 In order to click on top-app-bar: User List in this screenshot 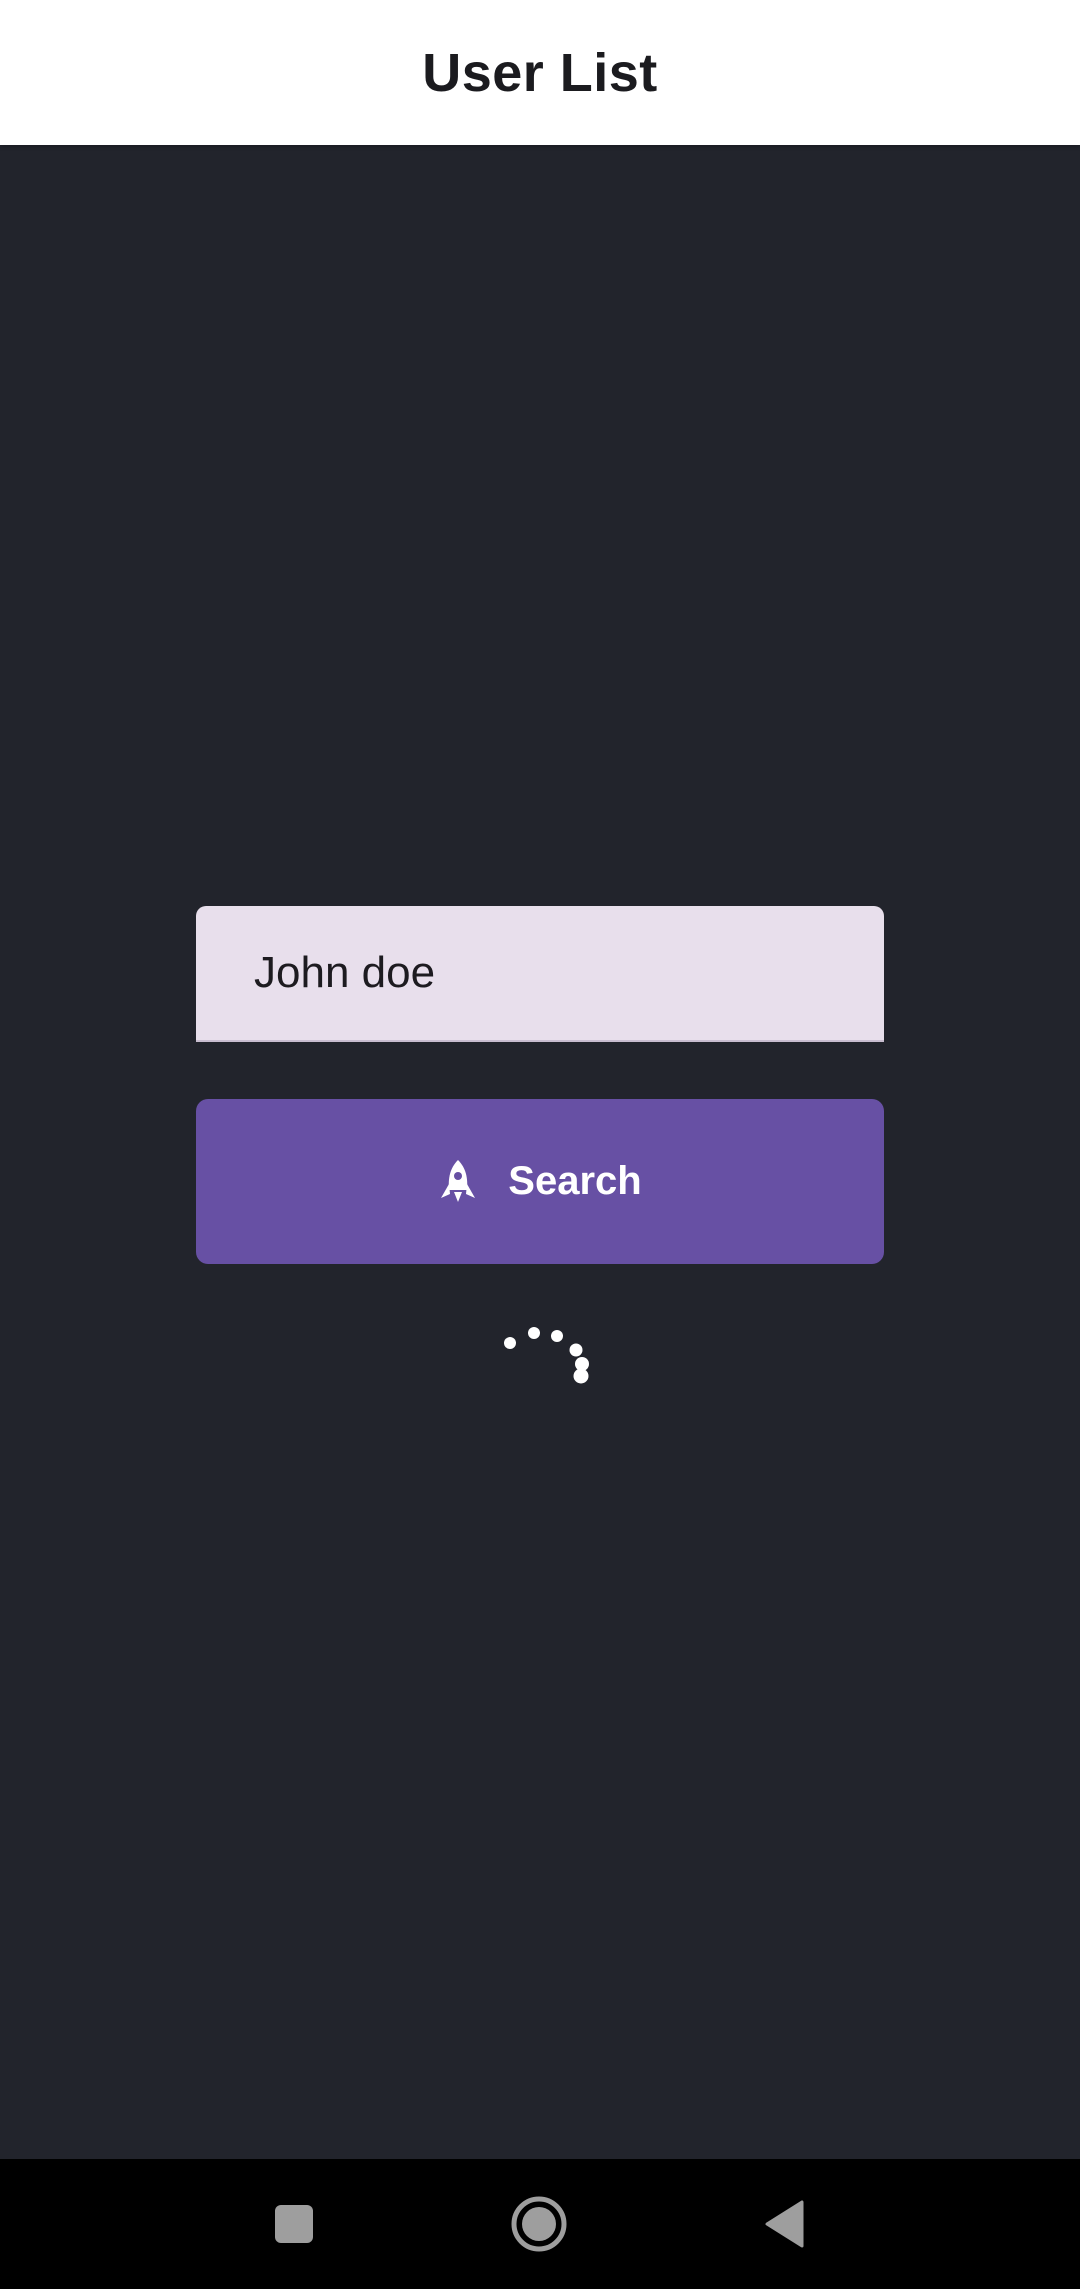, I will do `click(540, 72)`.